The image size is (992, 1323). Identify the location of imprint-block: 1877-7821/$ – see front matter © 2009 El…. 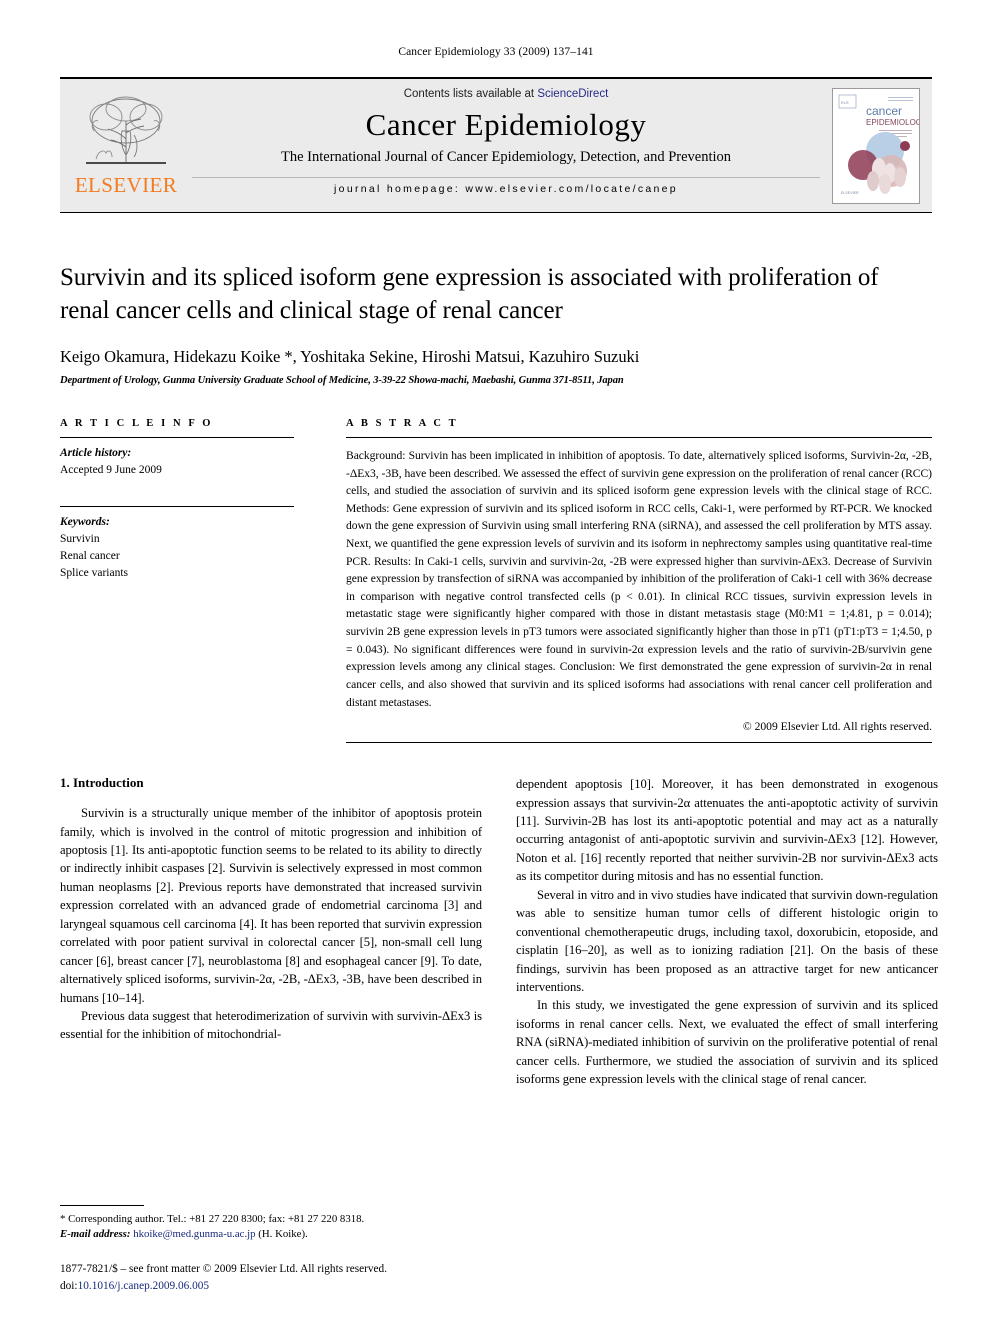
(295, 1278).